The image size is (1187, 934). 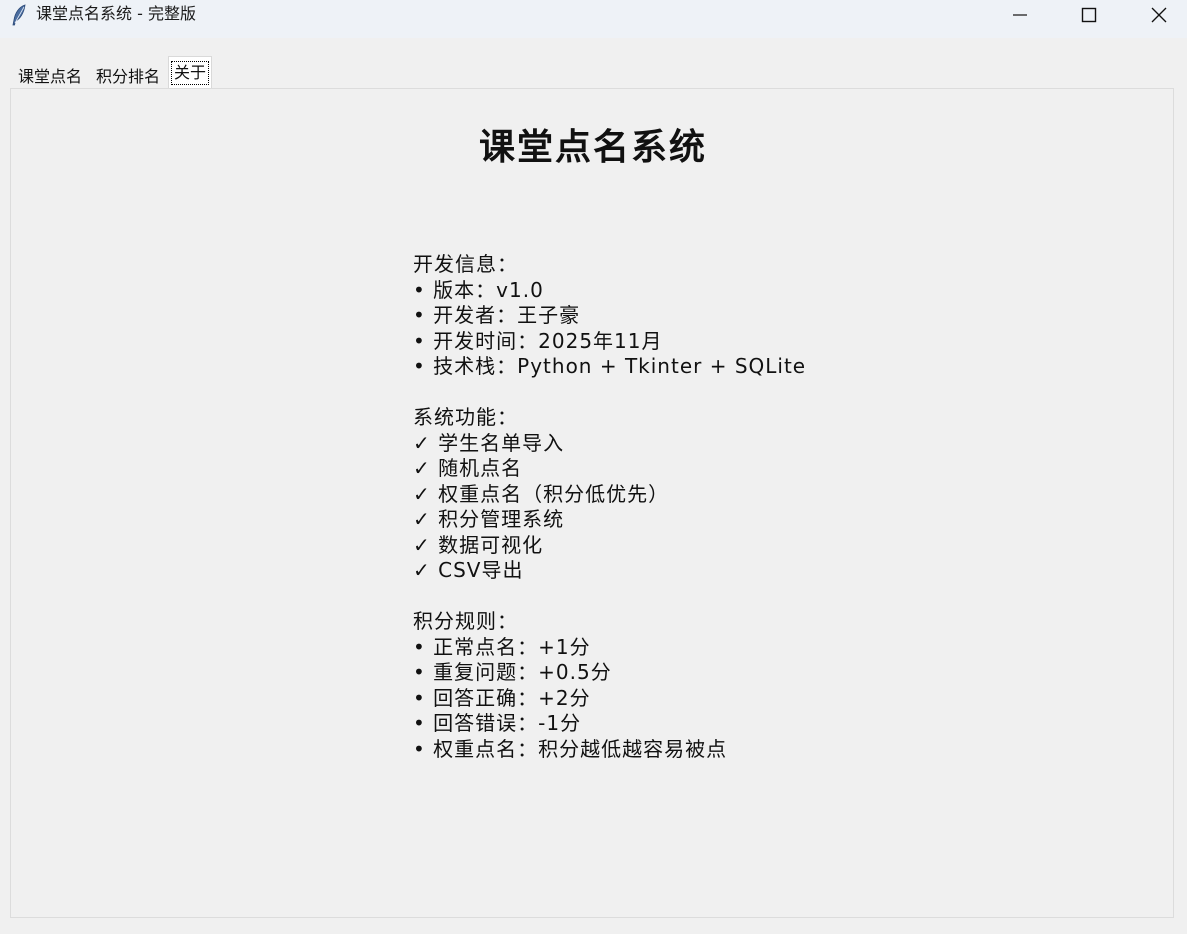 I want to click on maximize-icon, so click(x=1089, y=15).